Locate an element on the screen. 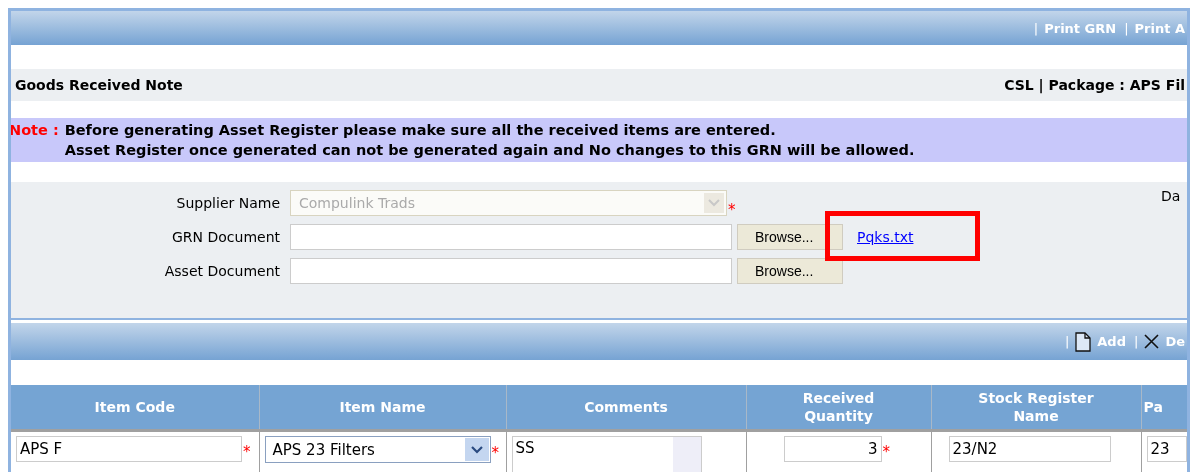 This screenshot has height=472, width=1194. input-field: 3 is located at coordinates (832, 449).